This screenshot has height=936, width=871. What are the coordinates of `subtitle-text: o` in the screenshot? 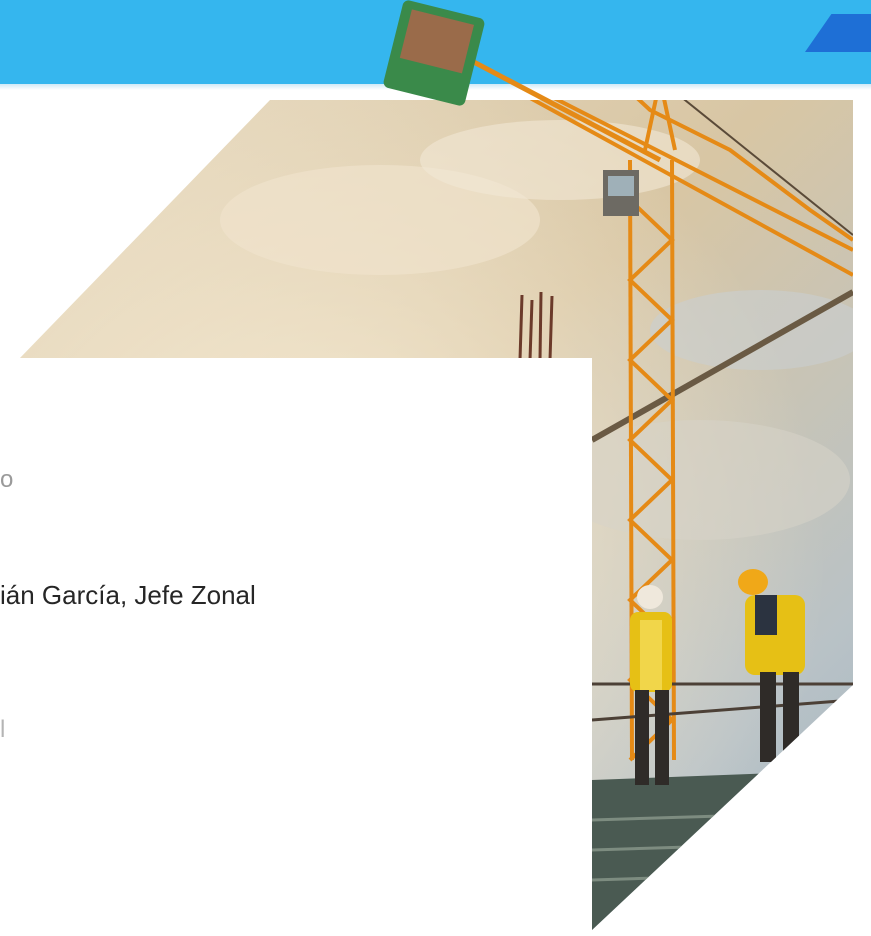 It's located at (7, 479).